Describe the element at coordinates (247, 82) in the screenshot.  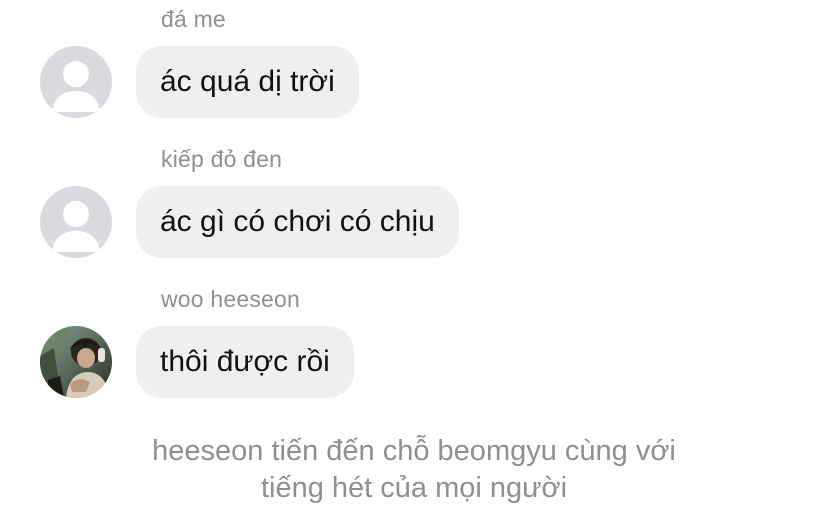
I see `message-bubble: ác quá dị trời` at that location.